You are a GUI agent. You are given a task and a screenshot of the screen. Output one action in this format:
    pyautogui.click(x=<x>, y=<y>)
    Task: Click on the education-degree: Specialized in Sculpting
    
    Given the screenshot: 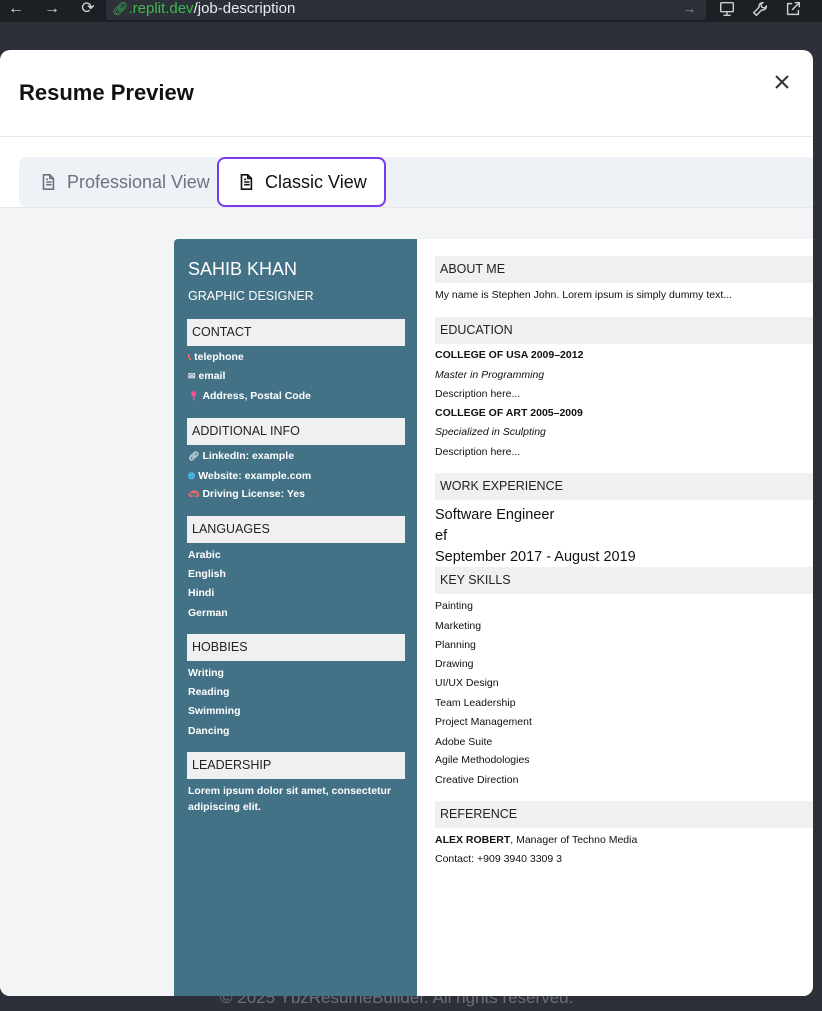 What is the action you would take?
    pyautogui.click(x=490, y=432)
    